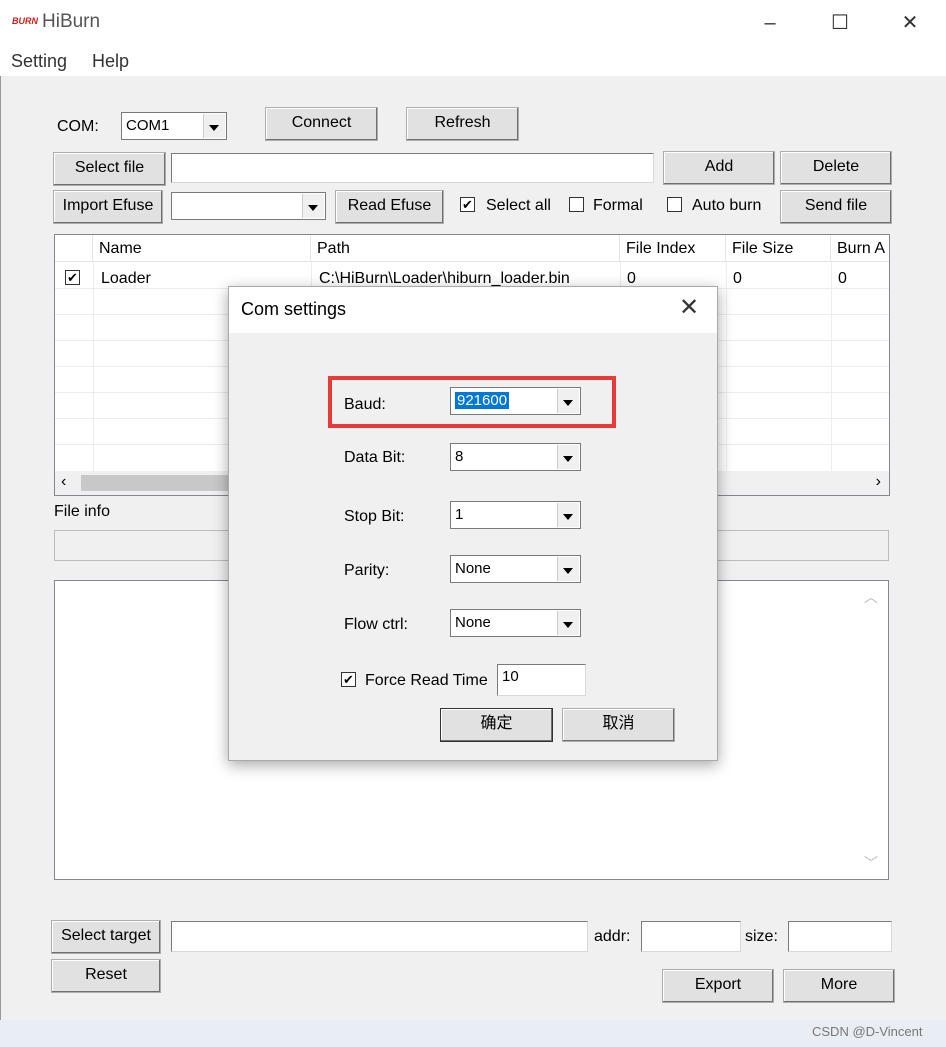  I want to click on column-header-file-index: File Index, so click(673, 248).